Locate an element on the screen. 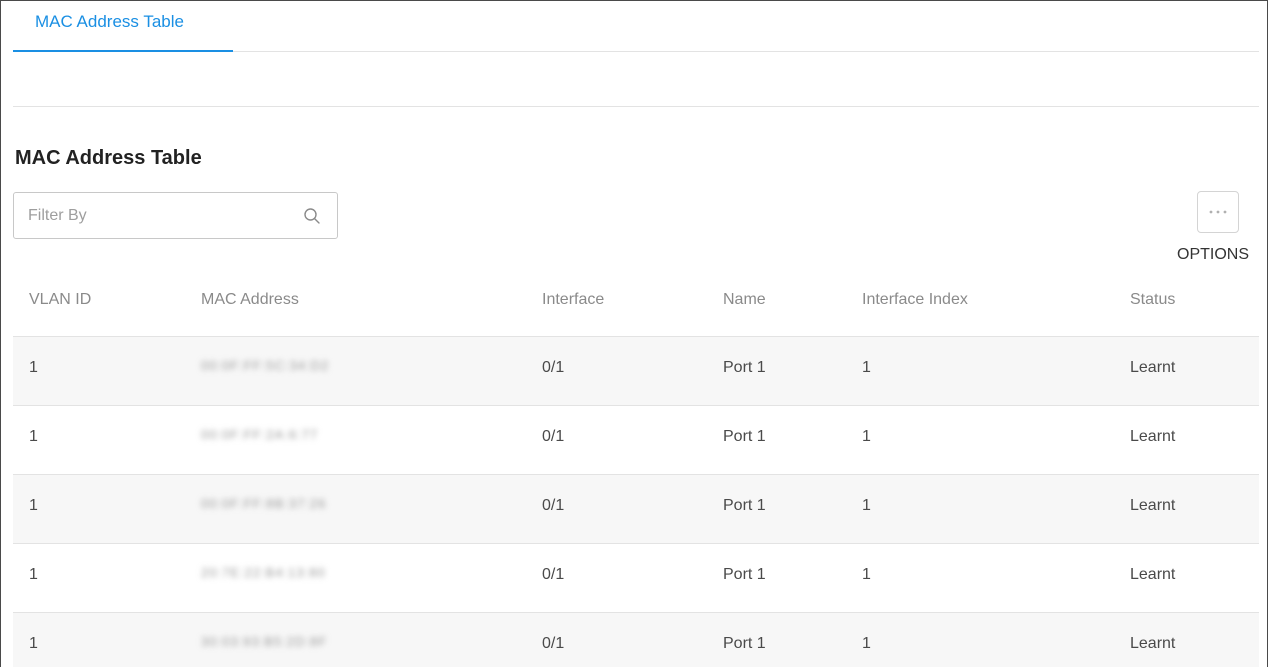  column-header-vlan-id: VLAN ID is located at coordinates (60, 300).